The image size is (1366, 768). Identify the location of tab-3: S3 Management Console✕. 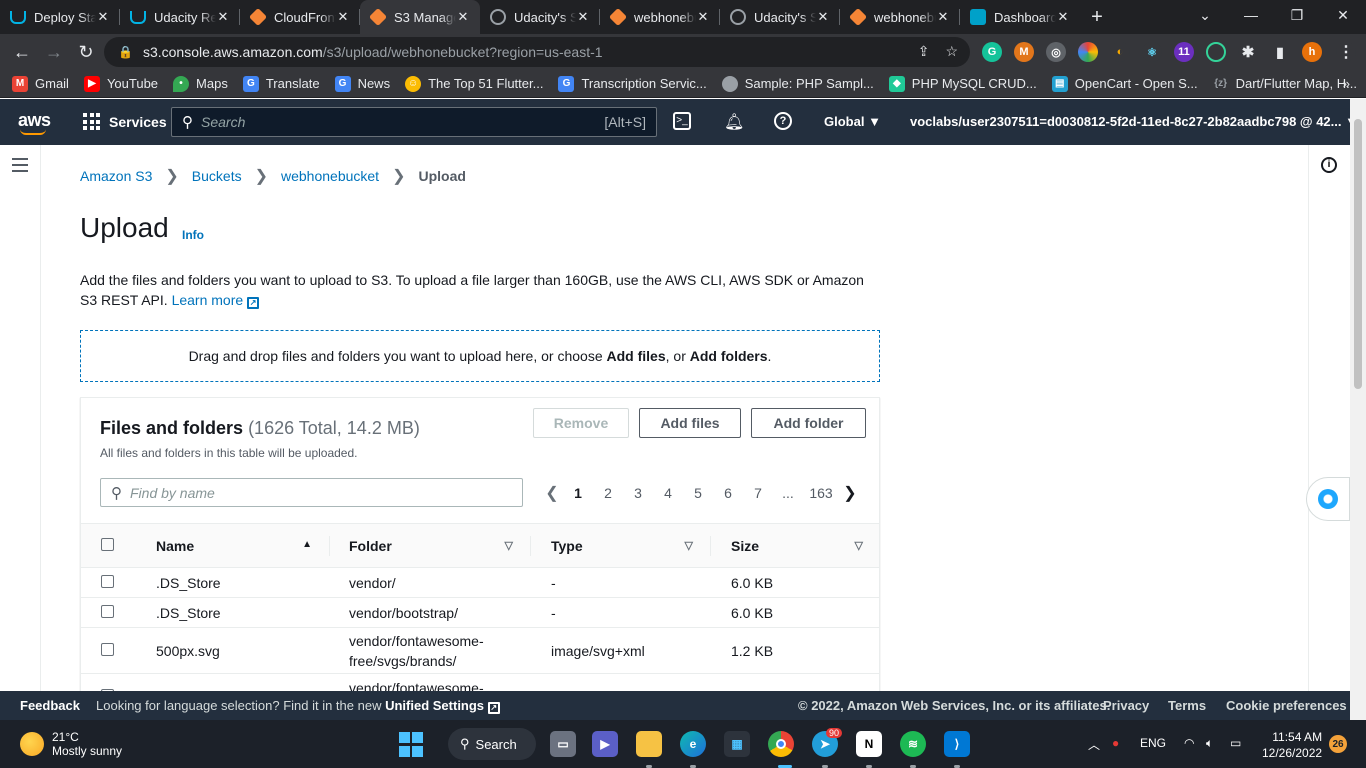
(420, 17).